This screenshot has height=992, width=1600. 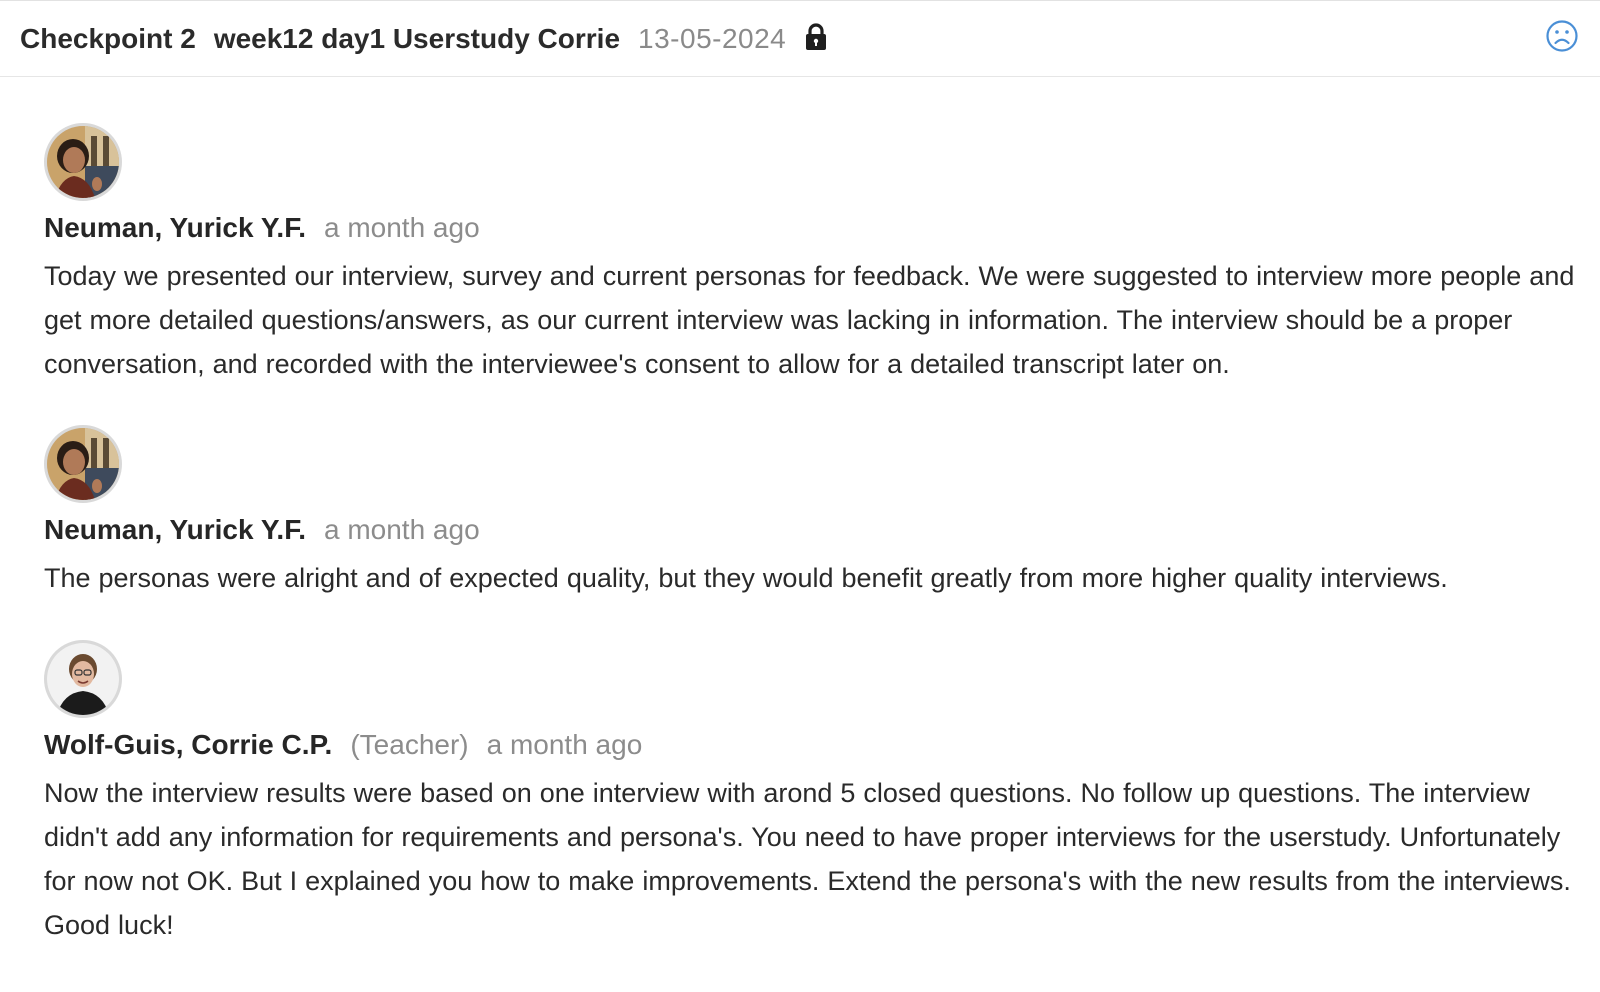 I want to click on lock-icon, so click(x=816, y=37).